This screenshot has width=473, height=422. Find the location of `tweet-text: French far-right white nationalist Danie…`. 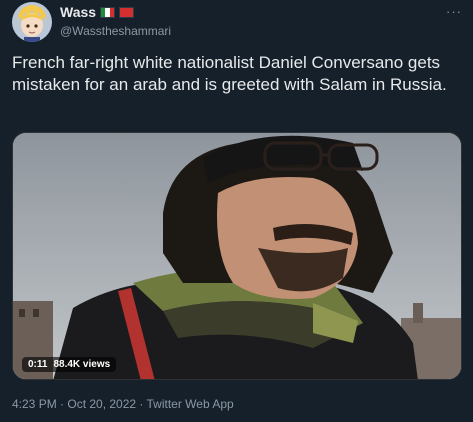

tweet-text: French far-right white nationalist Danie… is located at coordinates (229, 73).